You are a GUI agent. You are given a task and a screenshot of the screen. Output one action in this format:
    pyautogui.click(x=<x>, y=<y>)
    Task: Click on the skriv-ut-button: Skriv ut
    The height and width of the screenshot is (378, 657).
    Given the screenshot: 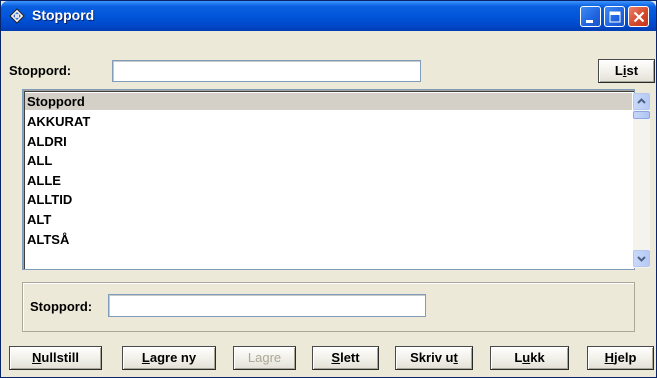 What is the action you would take?
    pyautogui.click(x=434, y=358)
    